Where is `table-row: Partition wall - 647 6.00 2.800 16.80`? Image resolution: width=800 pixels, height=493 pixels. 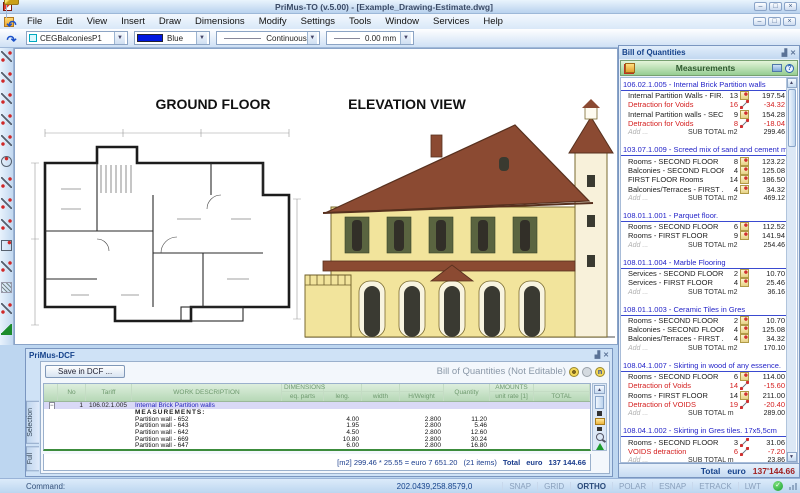 table-row: Partition wall - 647 6.00 2.800 16.80 is located at coordinates (317, 445).